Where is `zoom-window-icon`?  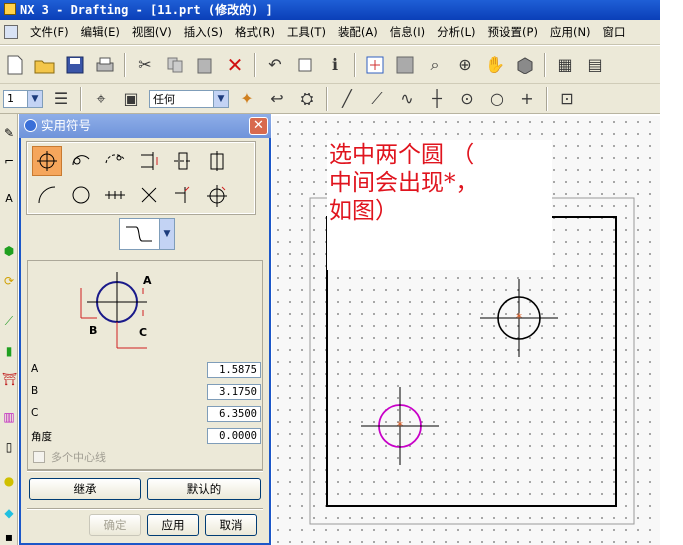 zoom-window-icon is located at coordinates (405, 65).